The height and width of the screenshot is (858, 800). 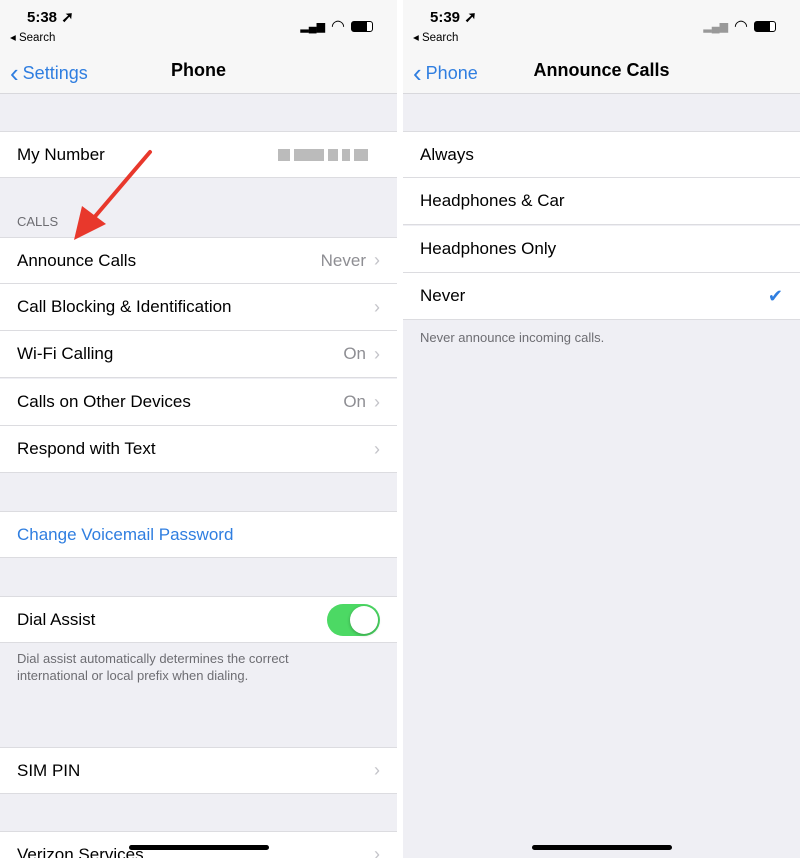 I want to click on row-call-blocking: Call Blocking & Identification ›, so click(x=198, y=307).